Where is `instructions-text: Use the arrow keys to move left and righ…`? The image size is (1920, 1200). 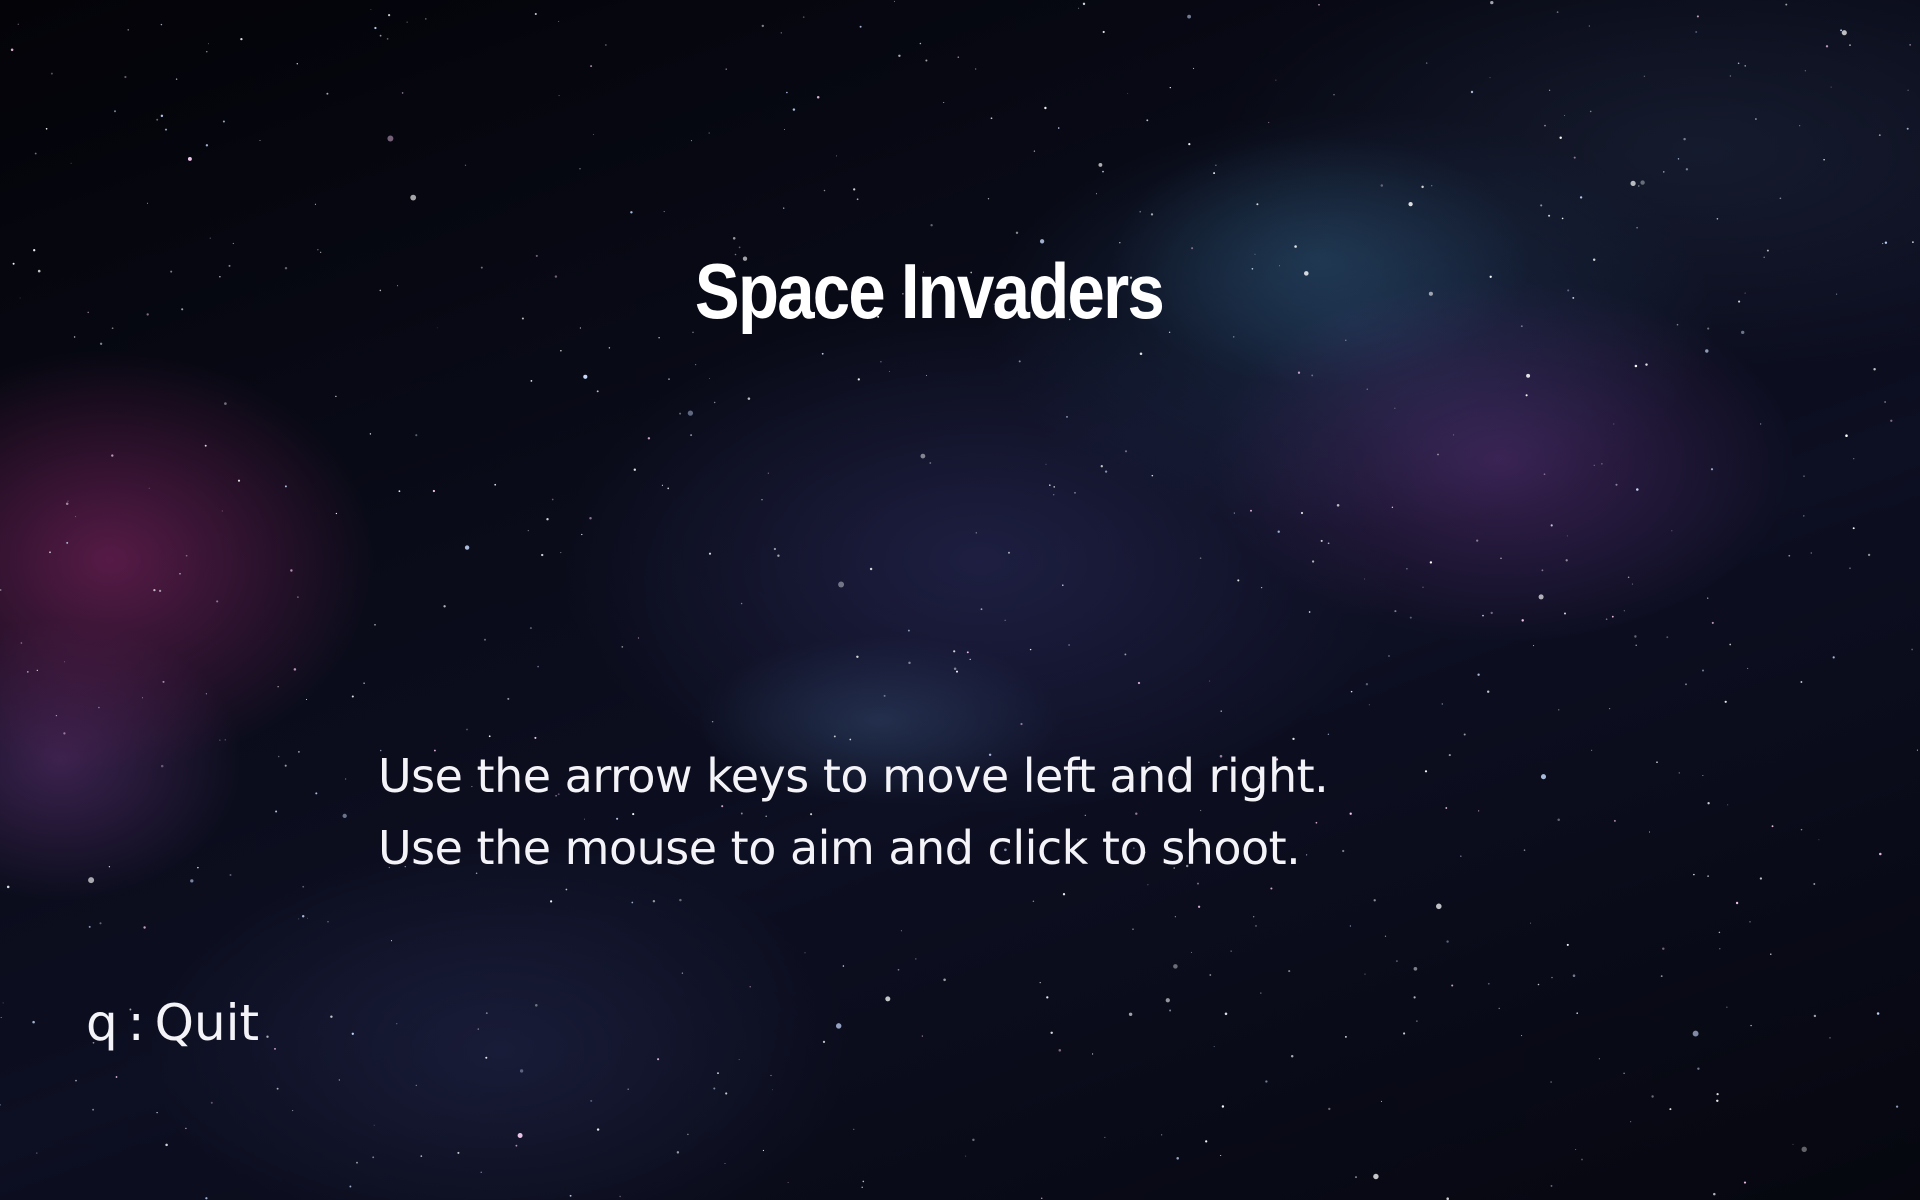
instructions-text: Use the arrow keys to move left and righ… is located at coordinates (853, 812).